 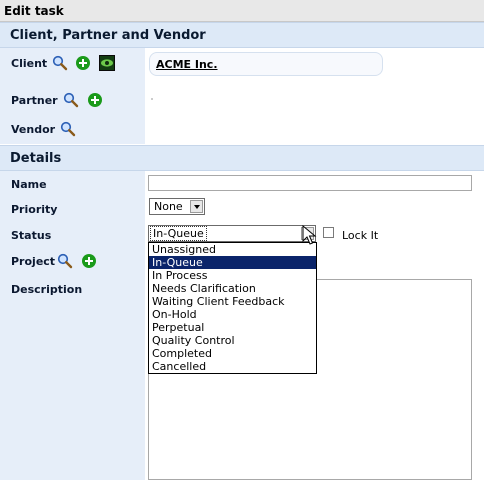 I want to click on status-option: Waiting Client Feedback, so click(x=232, y=301).